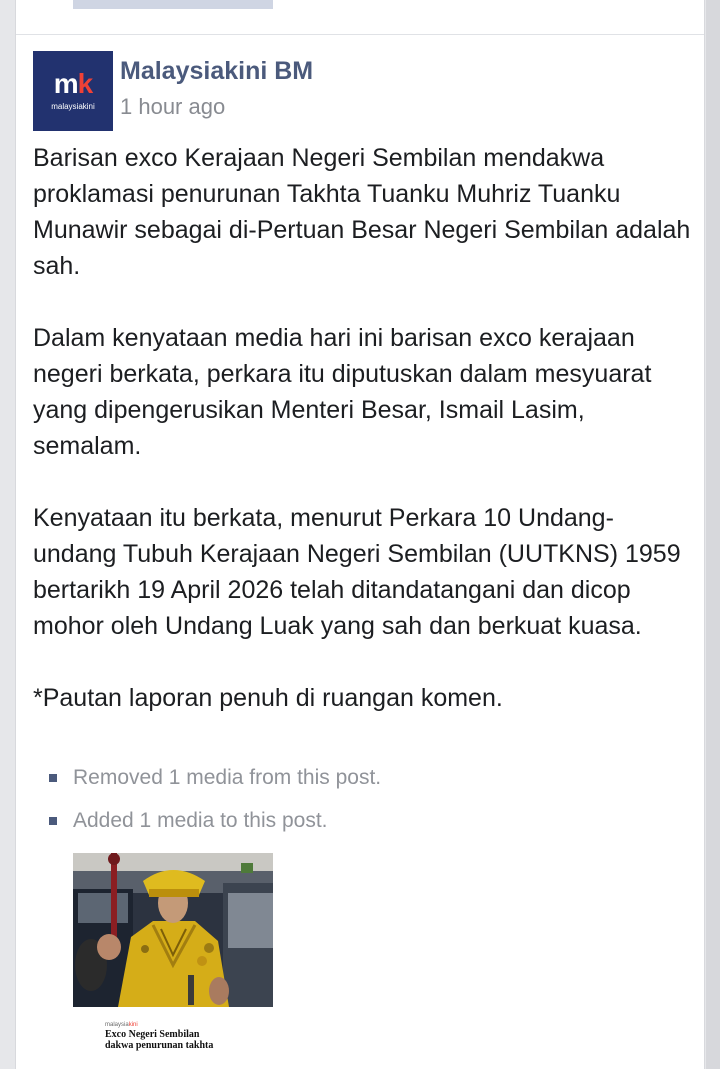  I want to click on edit-history-label: Removed 1 media from this post., so click(227, 777).